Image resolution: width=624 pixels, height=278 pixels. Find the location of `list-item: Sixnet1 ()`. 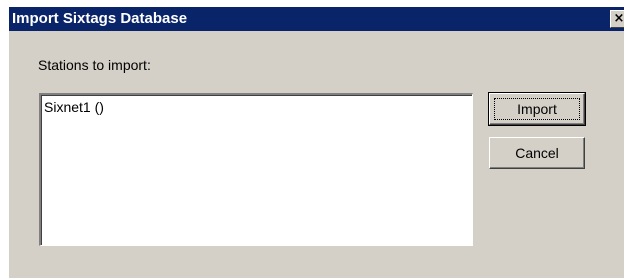

list-item: Sixnet1 () is located at coordinates (74, 107).